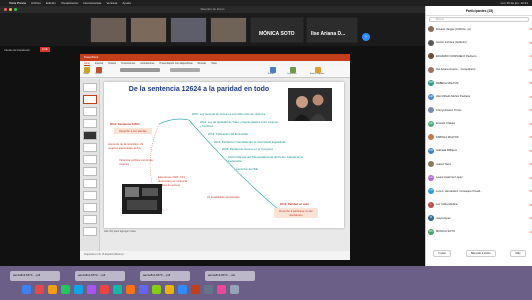 The height and width of the screenshot is (300, 532). I want to click on participant-name: FABIOLA MALTOS, so click(447, 137).